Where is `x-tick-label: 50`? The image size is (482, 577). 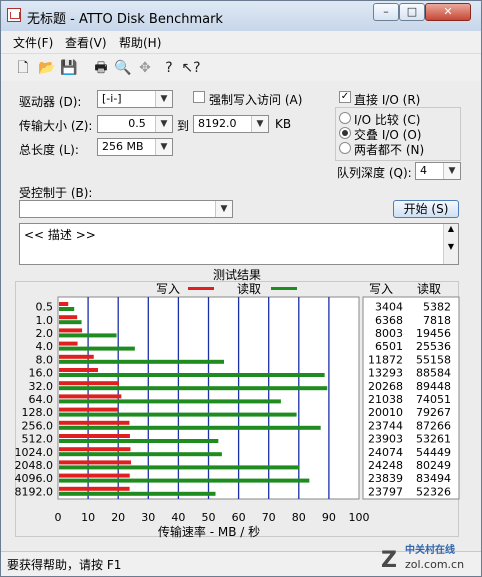
x-tick-label: 50 is located at coordinates (209, 517).